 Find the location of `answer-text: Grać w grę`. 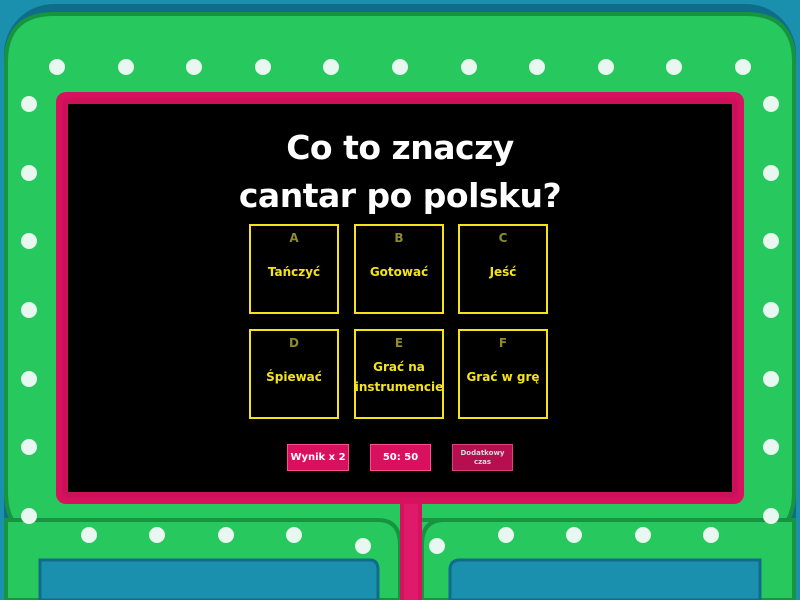

answer-text: Grać w grę is located at coordinates (503, 377).